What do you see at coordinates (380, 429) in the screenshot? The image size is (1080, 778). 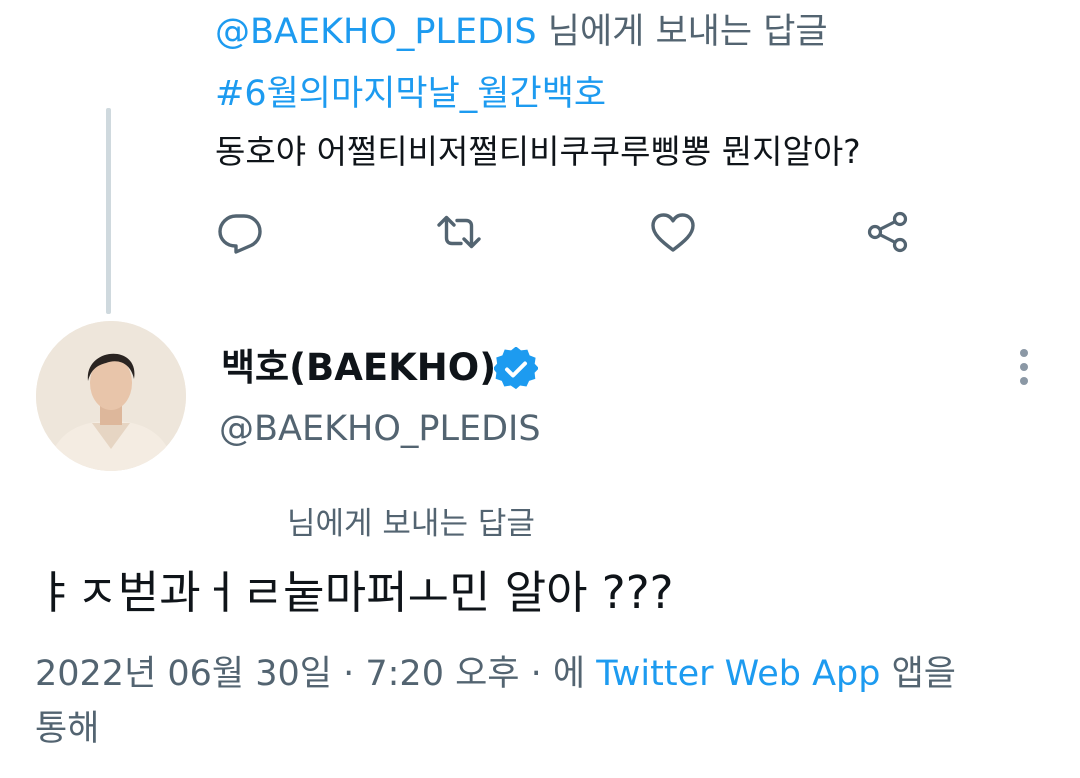 I see `user-handle: @BAEKHO_PLEDIS` at bounding box center [380, 429].